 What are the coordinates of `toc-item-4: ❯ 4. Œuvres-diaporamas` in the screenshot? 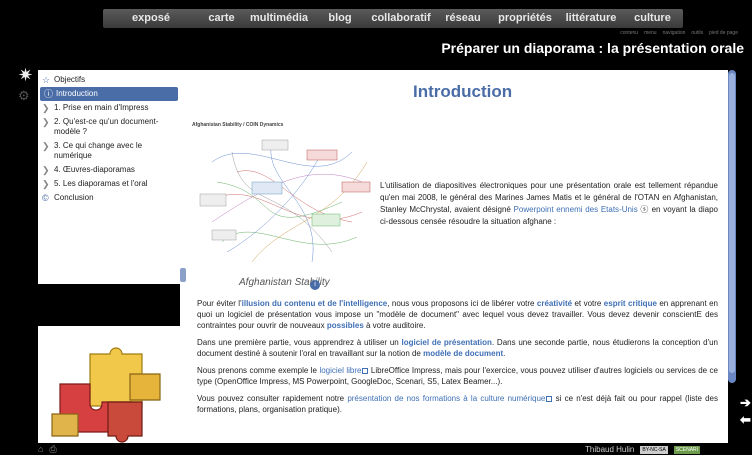 It's located at (109, 170).